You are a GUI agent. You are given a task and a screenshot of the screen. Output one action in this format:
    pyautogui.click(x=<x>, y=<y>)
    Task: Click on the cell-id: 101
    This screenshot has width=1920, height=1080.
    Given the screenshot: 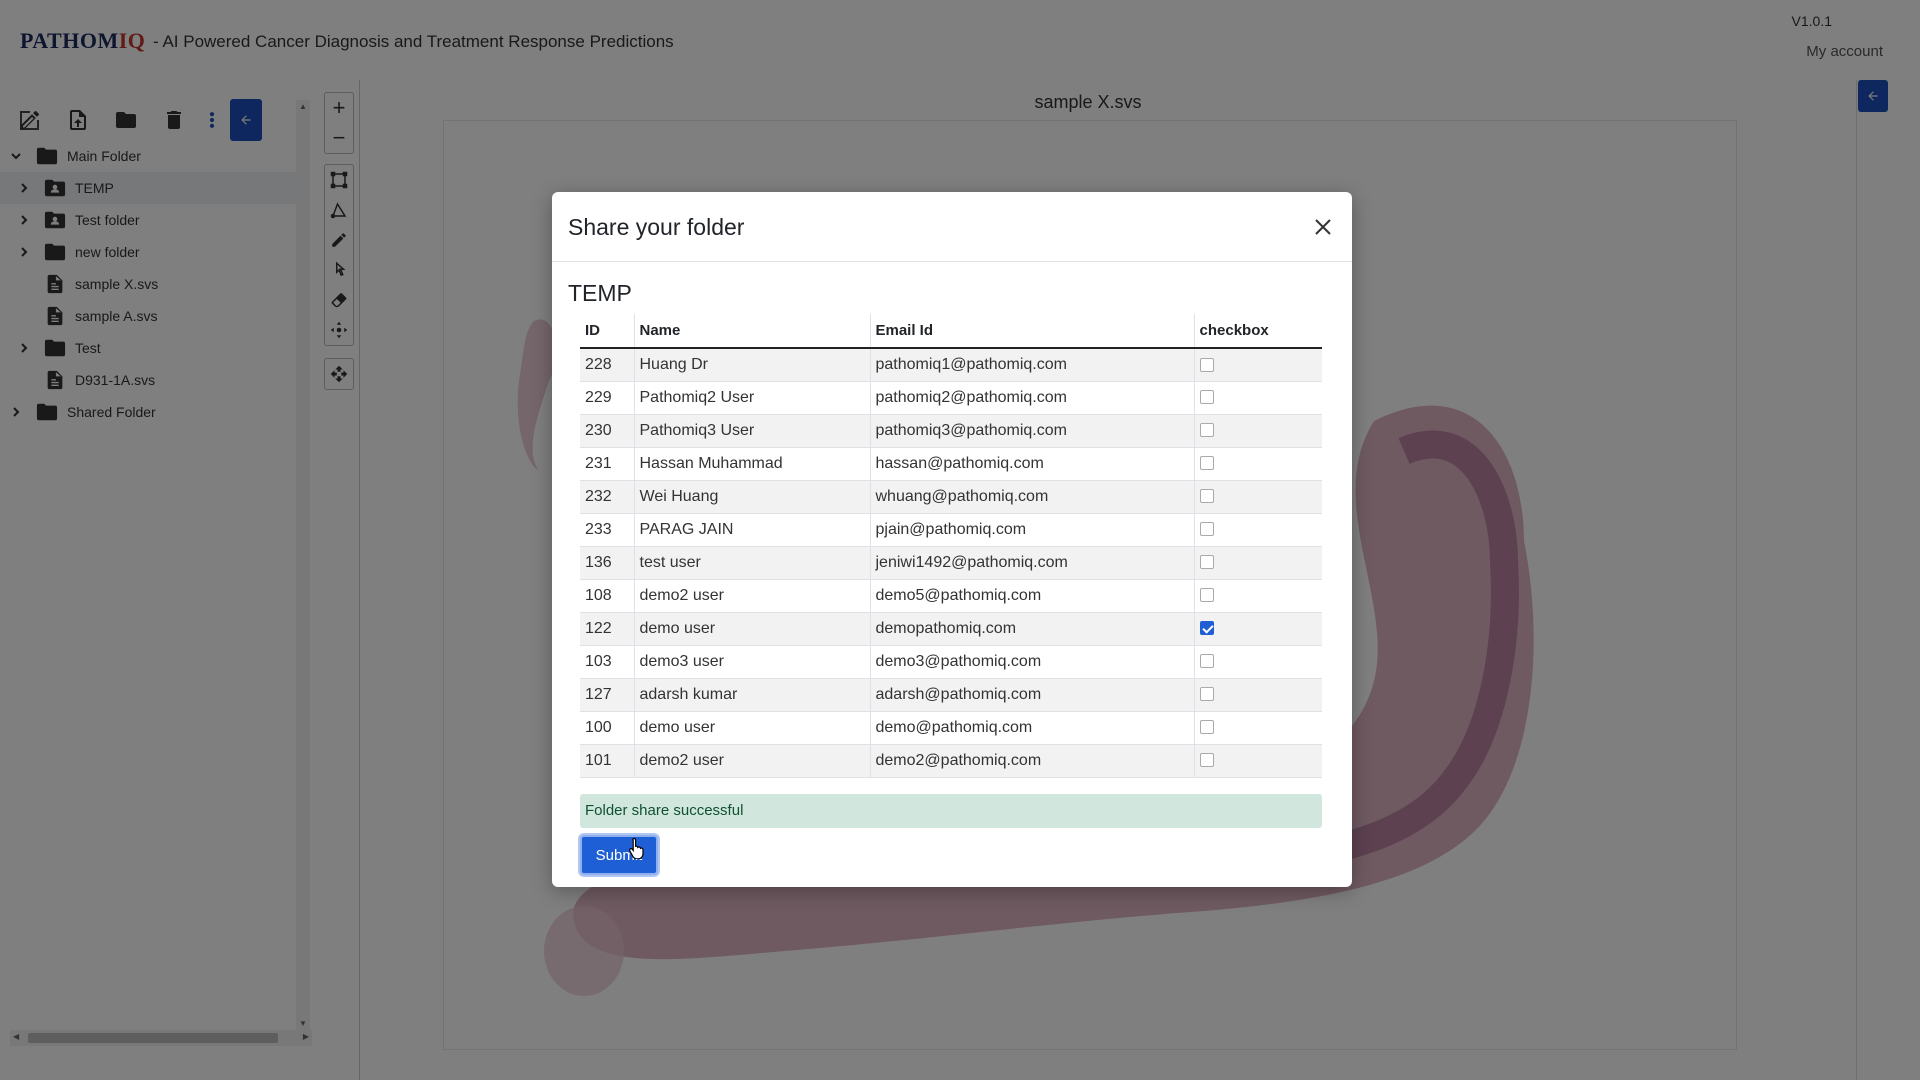 What is the action you would take?
    pyautogui.click(x=607, y=761)
    